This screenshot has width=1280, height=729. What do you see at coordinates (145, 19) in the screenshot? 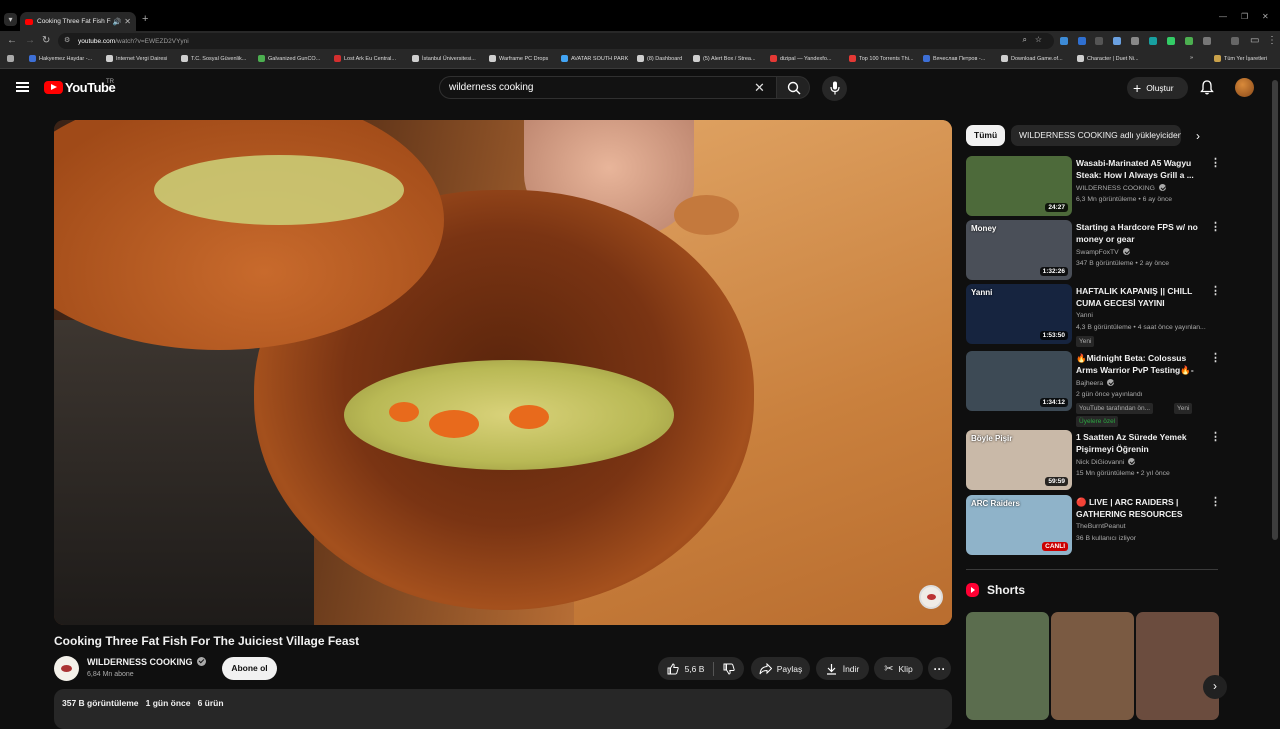
I see `new-tab-icon: +` at bounding box center [145, 19].